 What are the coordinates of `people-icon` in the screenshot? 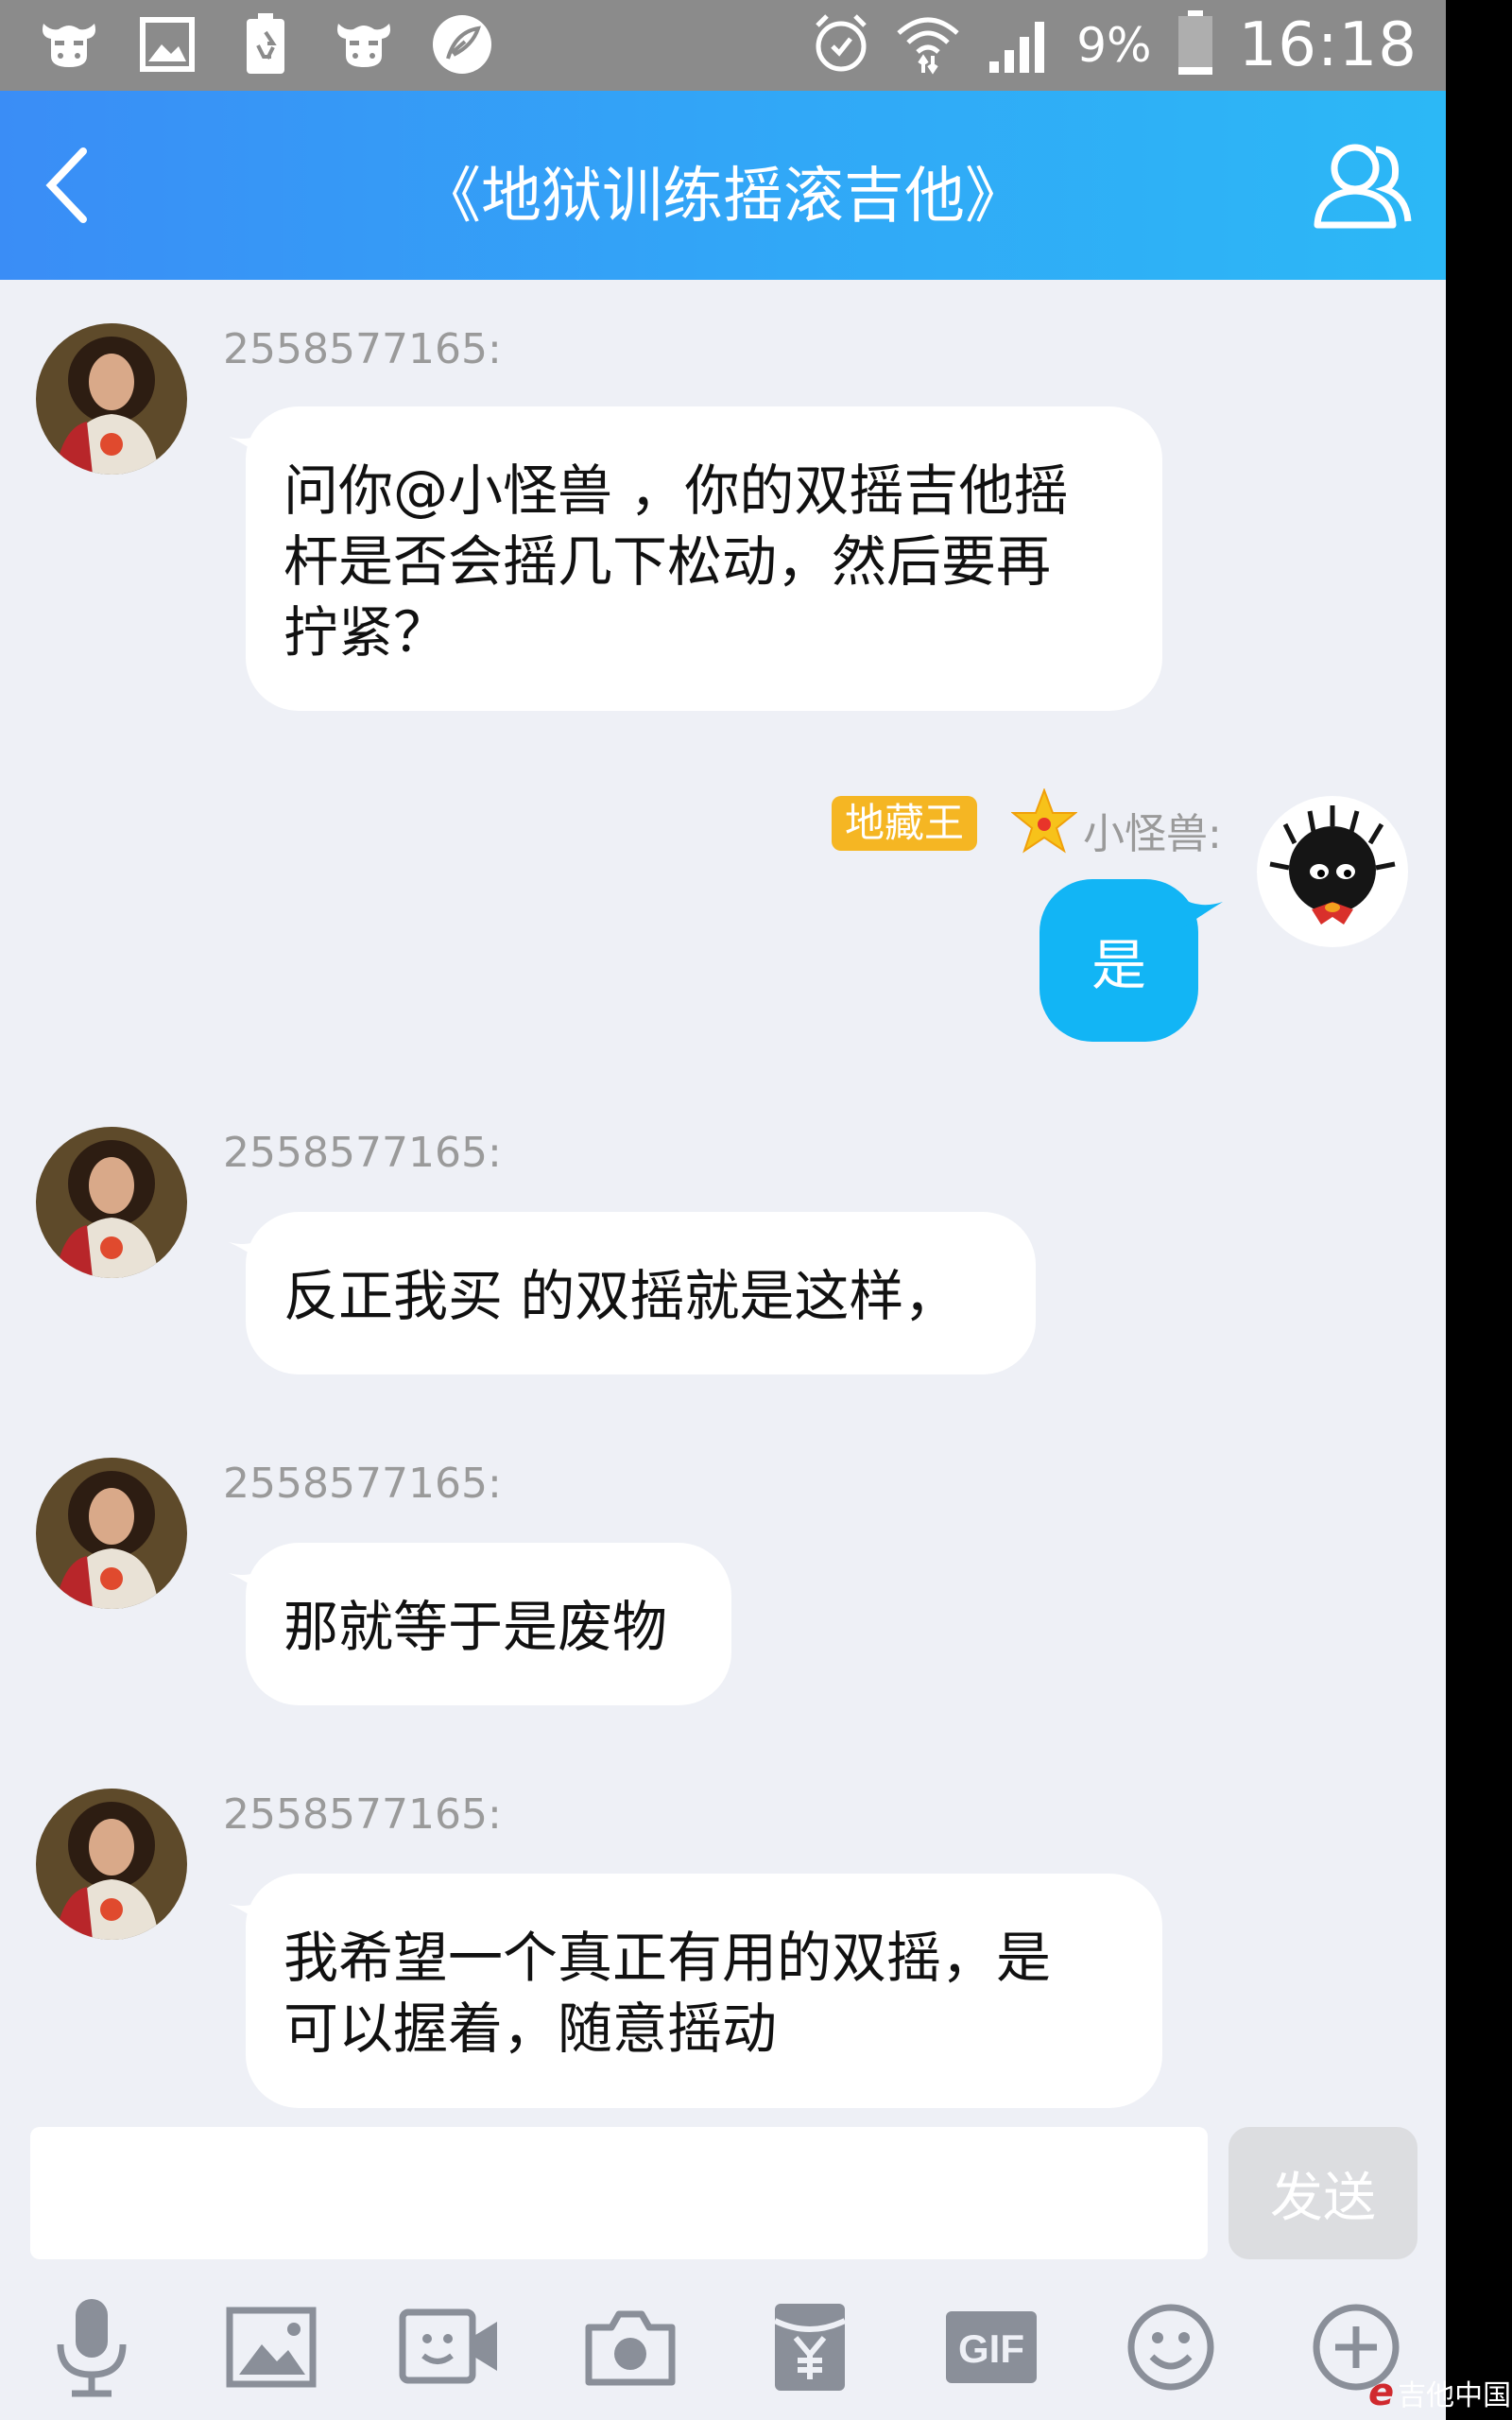 It's located at (1363, 186).